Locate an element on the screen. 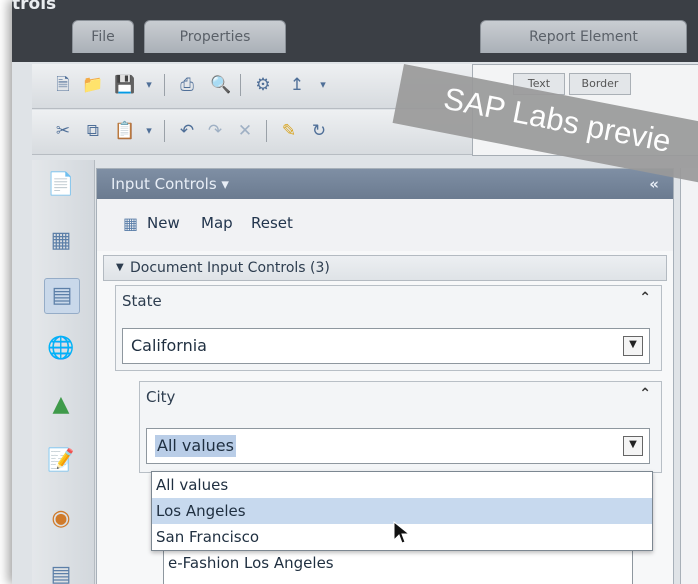 This screenshot has width=698, height=584. new-control-icon: ▦ is located at coordinates (130, 223).